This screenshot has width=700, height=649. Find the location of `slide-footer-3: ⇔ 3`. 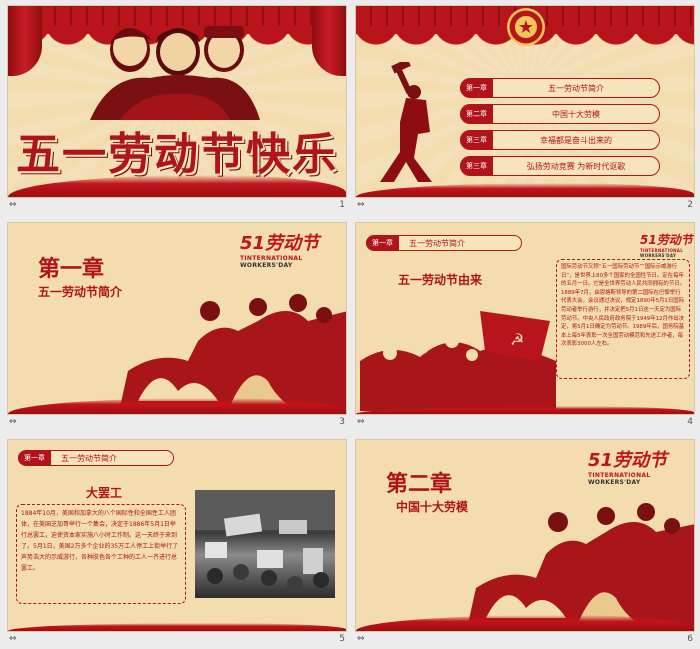

slide-footer-3: ⇔ 3 is located at coordinates (177, 424).